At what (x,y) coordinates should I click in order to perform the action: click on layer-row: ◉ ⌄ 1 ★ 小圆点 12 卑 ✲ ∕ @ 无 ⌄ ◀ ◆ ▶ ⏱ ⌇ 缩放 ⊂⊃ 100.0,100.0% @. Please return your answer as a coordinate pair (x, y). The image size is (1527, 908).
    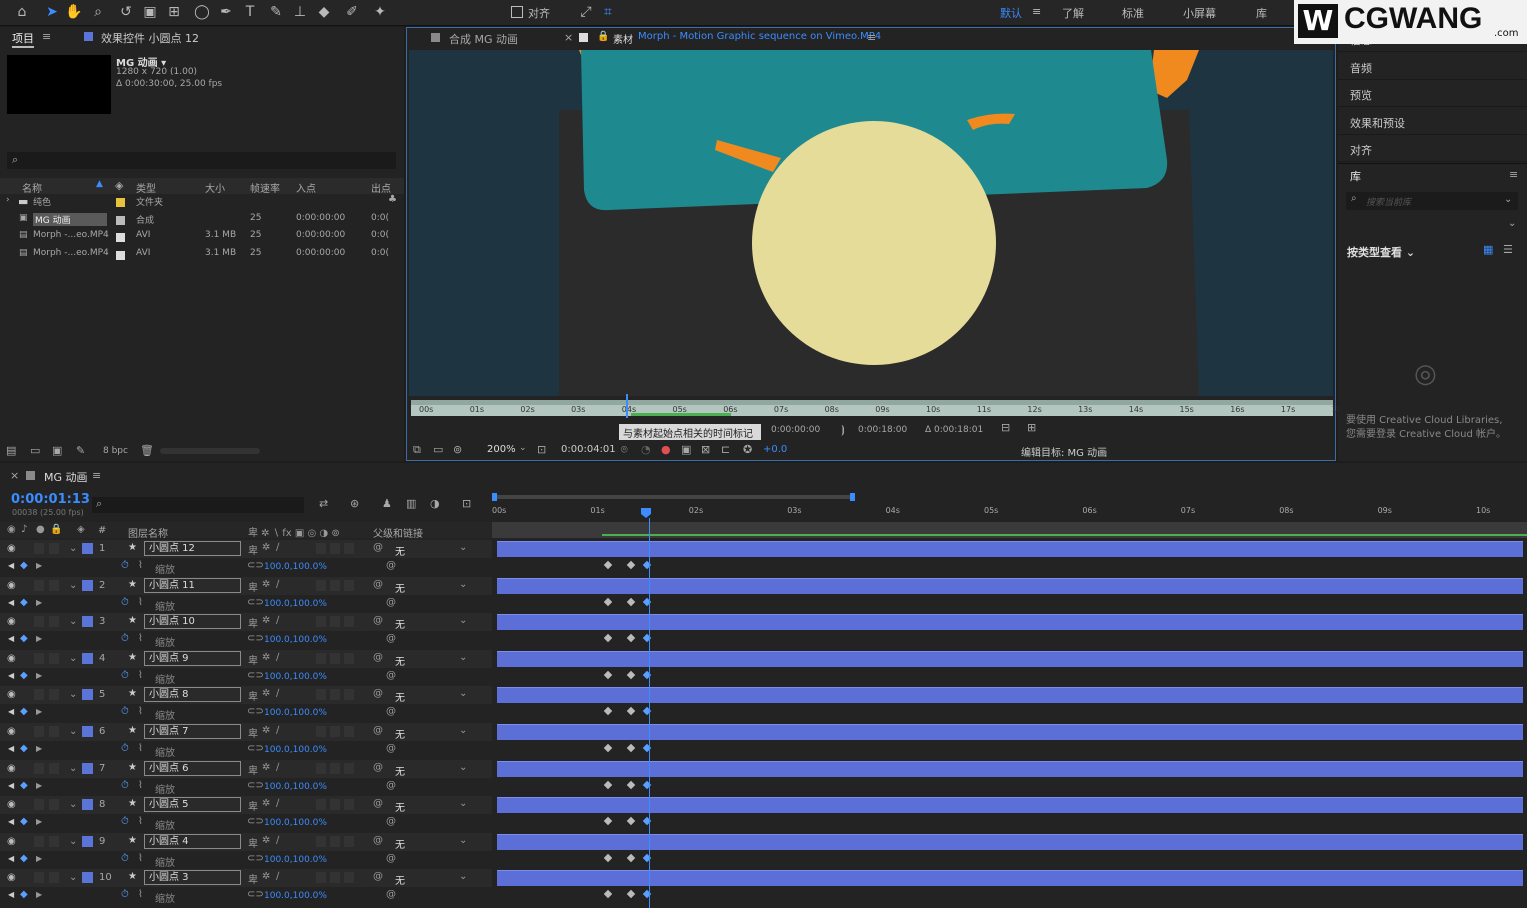
    Looking at the image, I should click on (763, 558).